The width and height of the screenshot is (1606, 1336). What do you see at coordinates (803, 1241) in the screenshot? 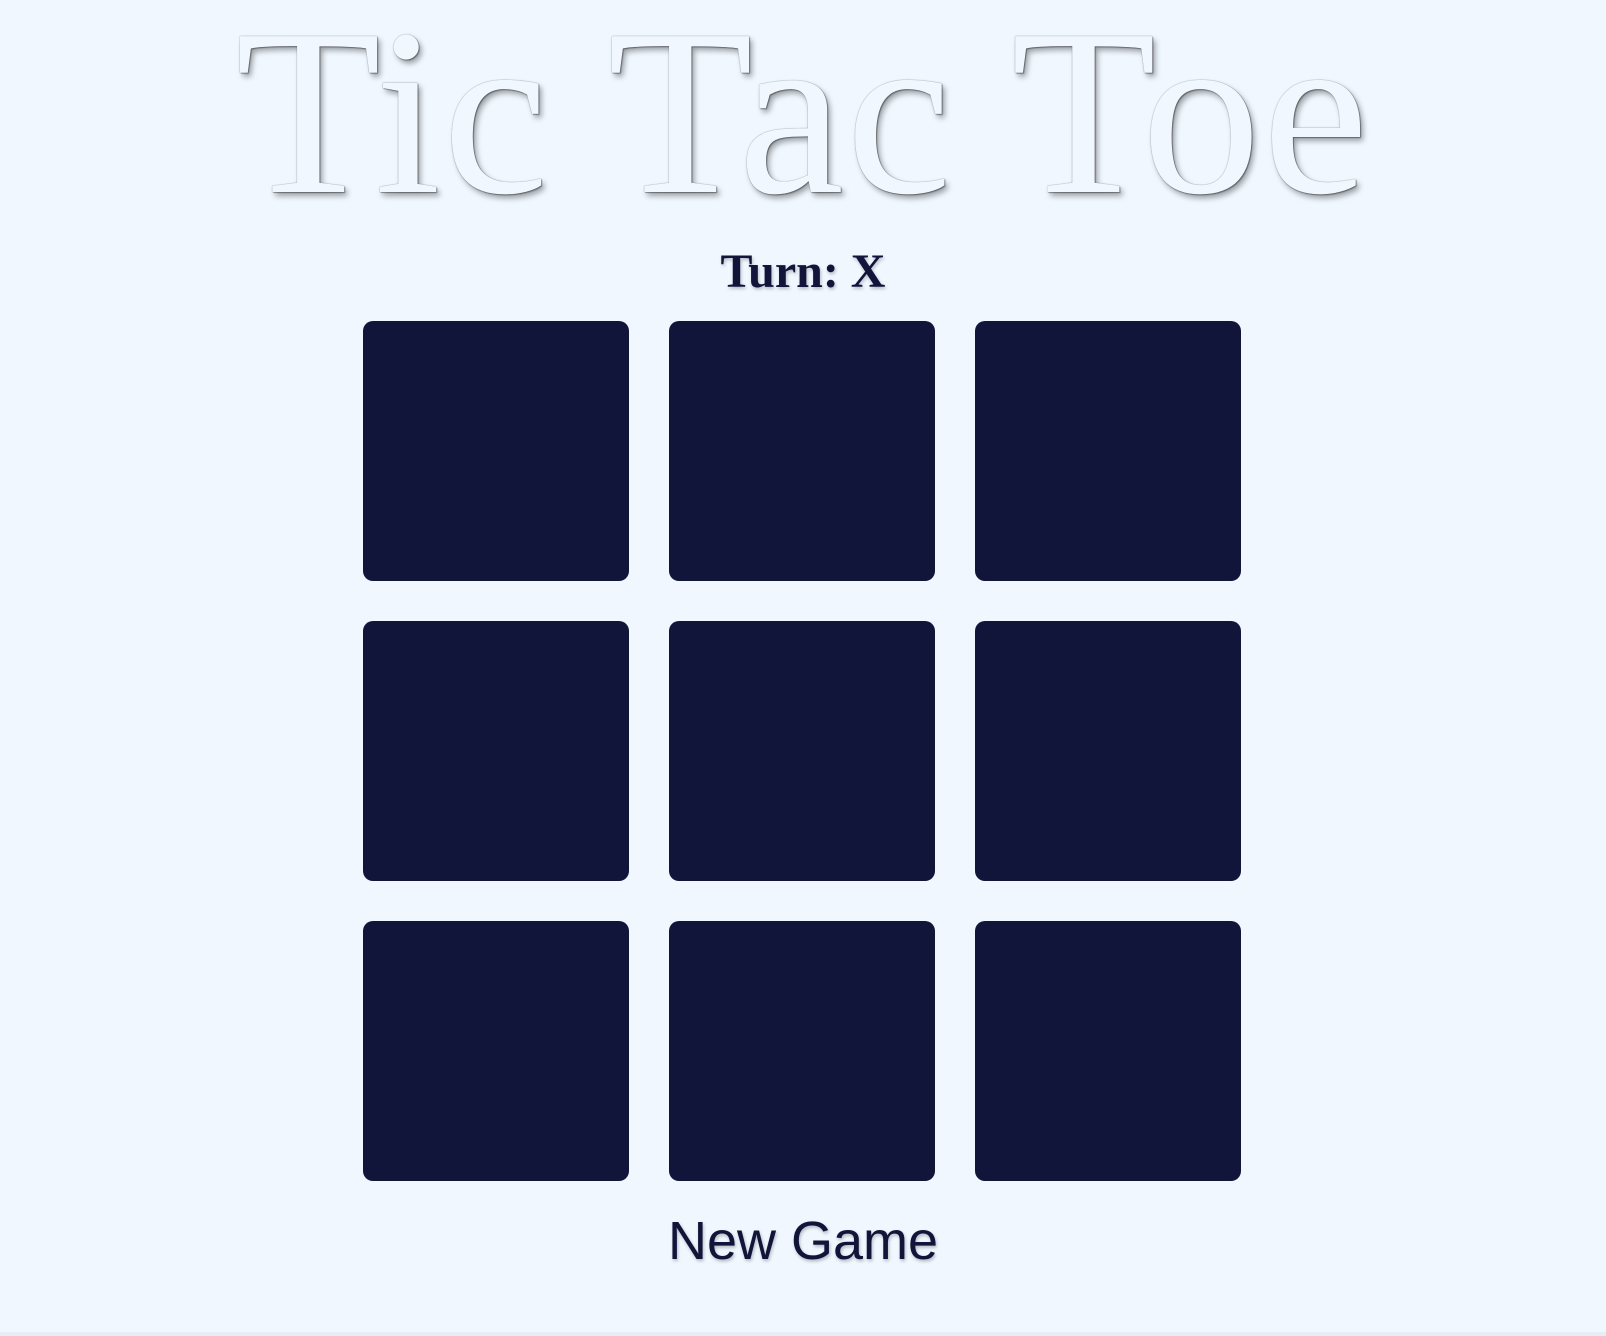
I see `new-game-button: New Game` at bounding box center [803, 1241].